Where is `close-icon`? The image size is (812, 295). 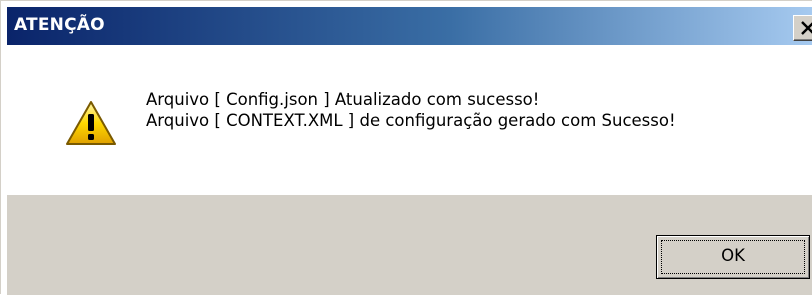
close-icon is located at coordinates (806, 28).